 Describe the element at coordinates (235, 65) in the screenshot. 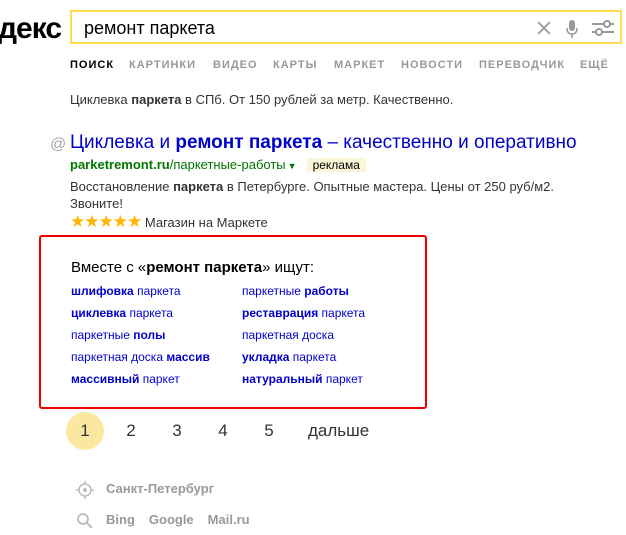

I see `tab-video: ВИДЕО` at that location.